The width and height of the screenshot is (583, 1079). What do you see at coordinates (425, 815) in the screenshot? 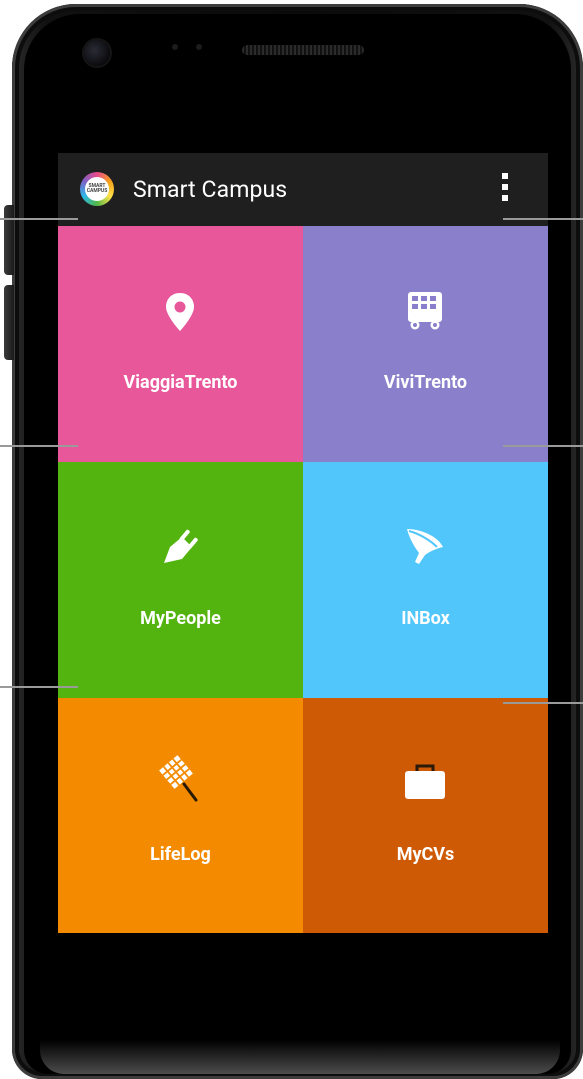
I see `tile-mycvs: MyCVs` at bounding box center [425, 815].